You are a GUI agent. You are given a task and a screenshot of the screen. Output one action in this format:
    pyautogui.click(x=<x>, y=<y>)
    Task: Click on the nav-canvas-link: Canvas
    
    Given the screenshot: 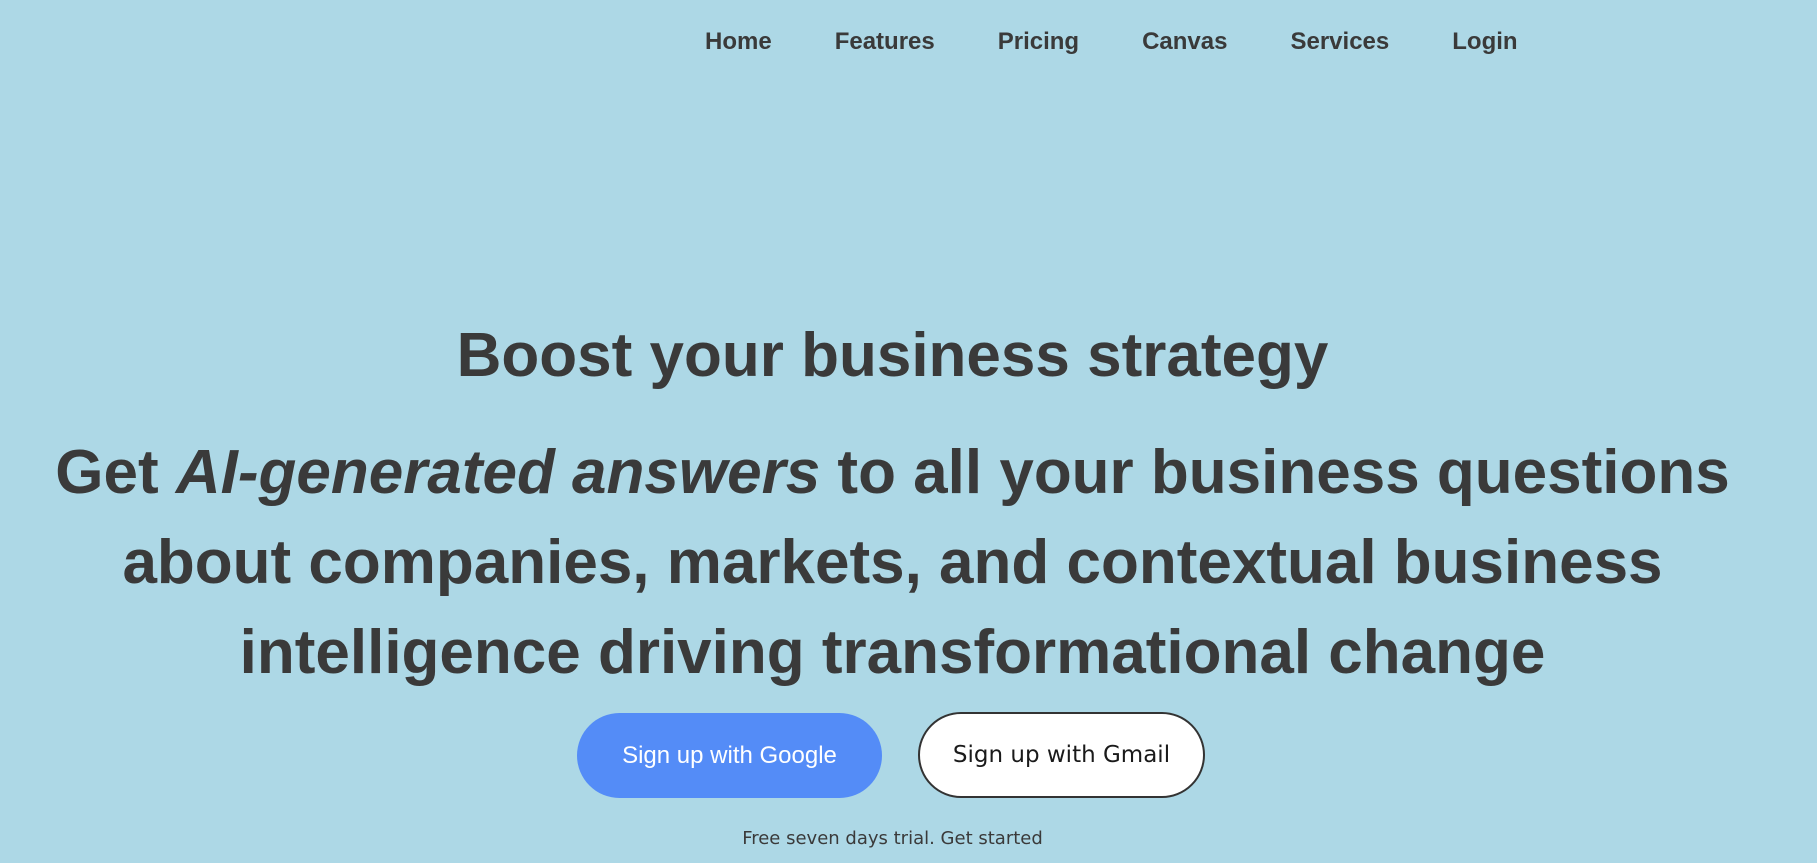 What is the action you would take?
    pyautogui.click(x=1184, y=42)
    